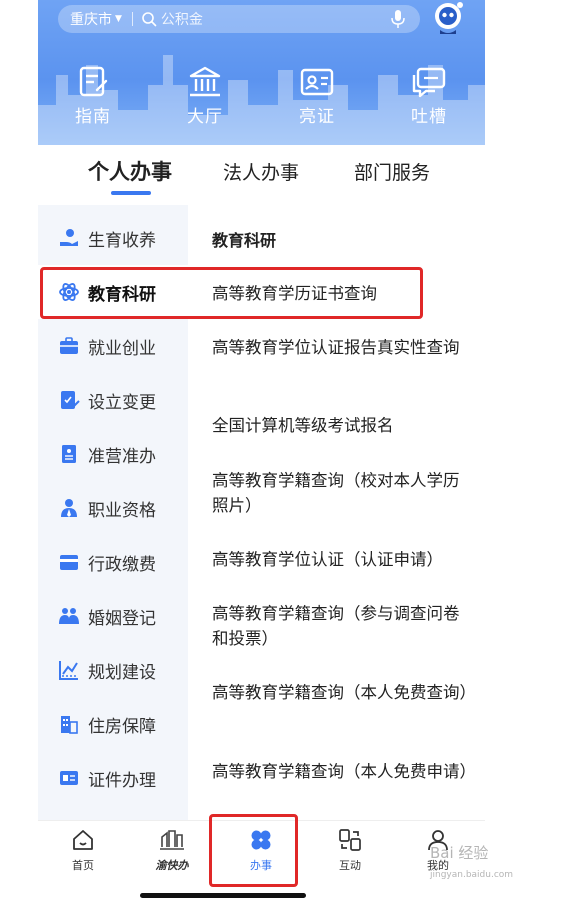 The image size is (561, 900). I want to click on service-item: 高等教育学位认证报告真实性查询, so click(342, 347).